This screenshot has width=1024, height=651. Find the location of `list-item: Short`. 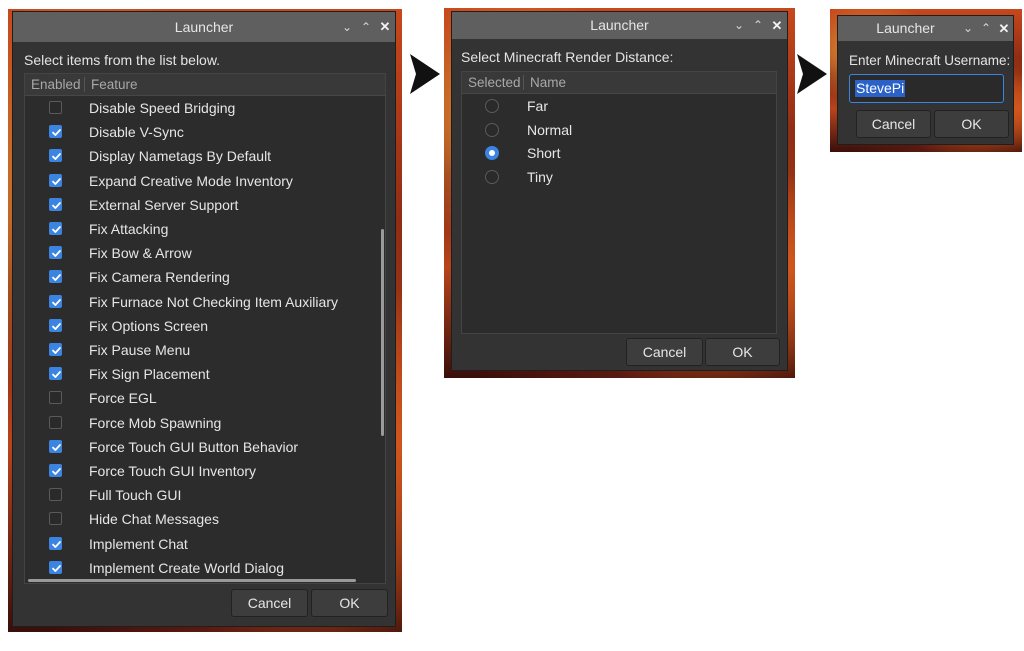

list-item: Short is located at coordinates (619, 153).